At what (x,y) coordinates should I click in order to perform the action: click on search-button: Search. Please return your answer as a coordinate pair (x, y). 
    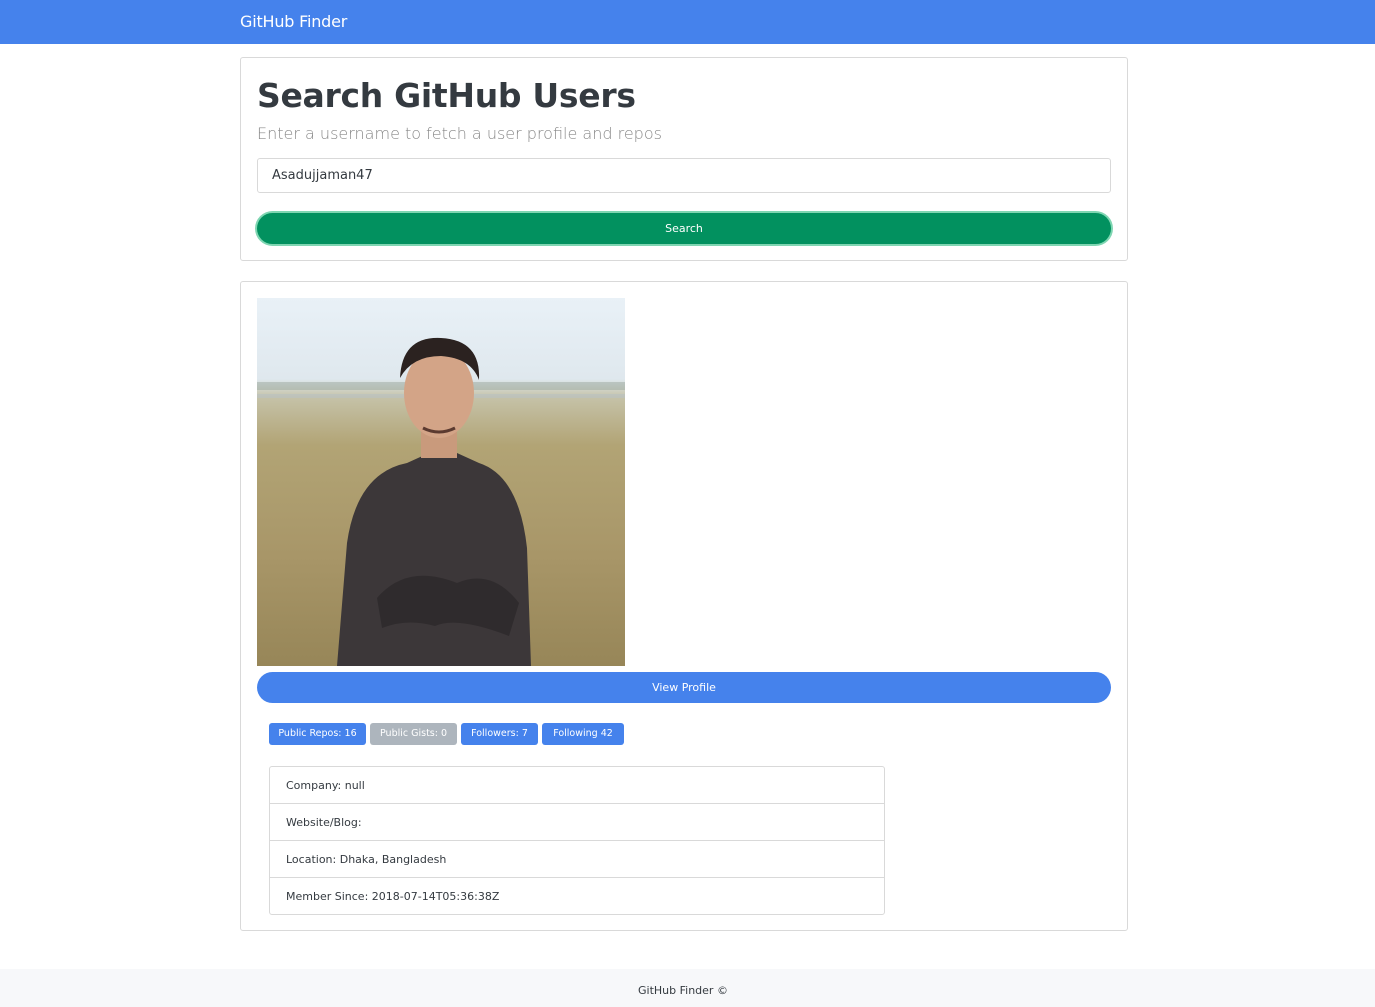
    Looking at the image, I should click on (684, 228).